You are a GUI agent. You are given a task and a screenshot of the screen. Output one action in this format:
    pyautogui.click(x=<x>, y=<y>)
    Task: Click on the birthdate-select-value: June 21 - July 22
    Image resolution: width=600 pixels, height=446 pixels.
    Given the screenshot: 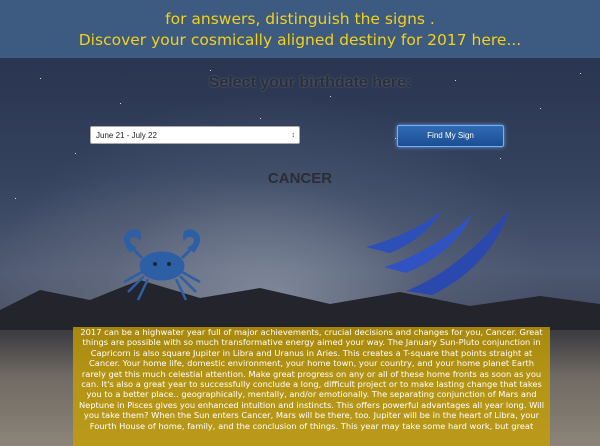 What is the action you would take?
    pyautogui.click(x=126, y=135)
    